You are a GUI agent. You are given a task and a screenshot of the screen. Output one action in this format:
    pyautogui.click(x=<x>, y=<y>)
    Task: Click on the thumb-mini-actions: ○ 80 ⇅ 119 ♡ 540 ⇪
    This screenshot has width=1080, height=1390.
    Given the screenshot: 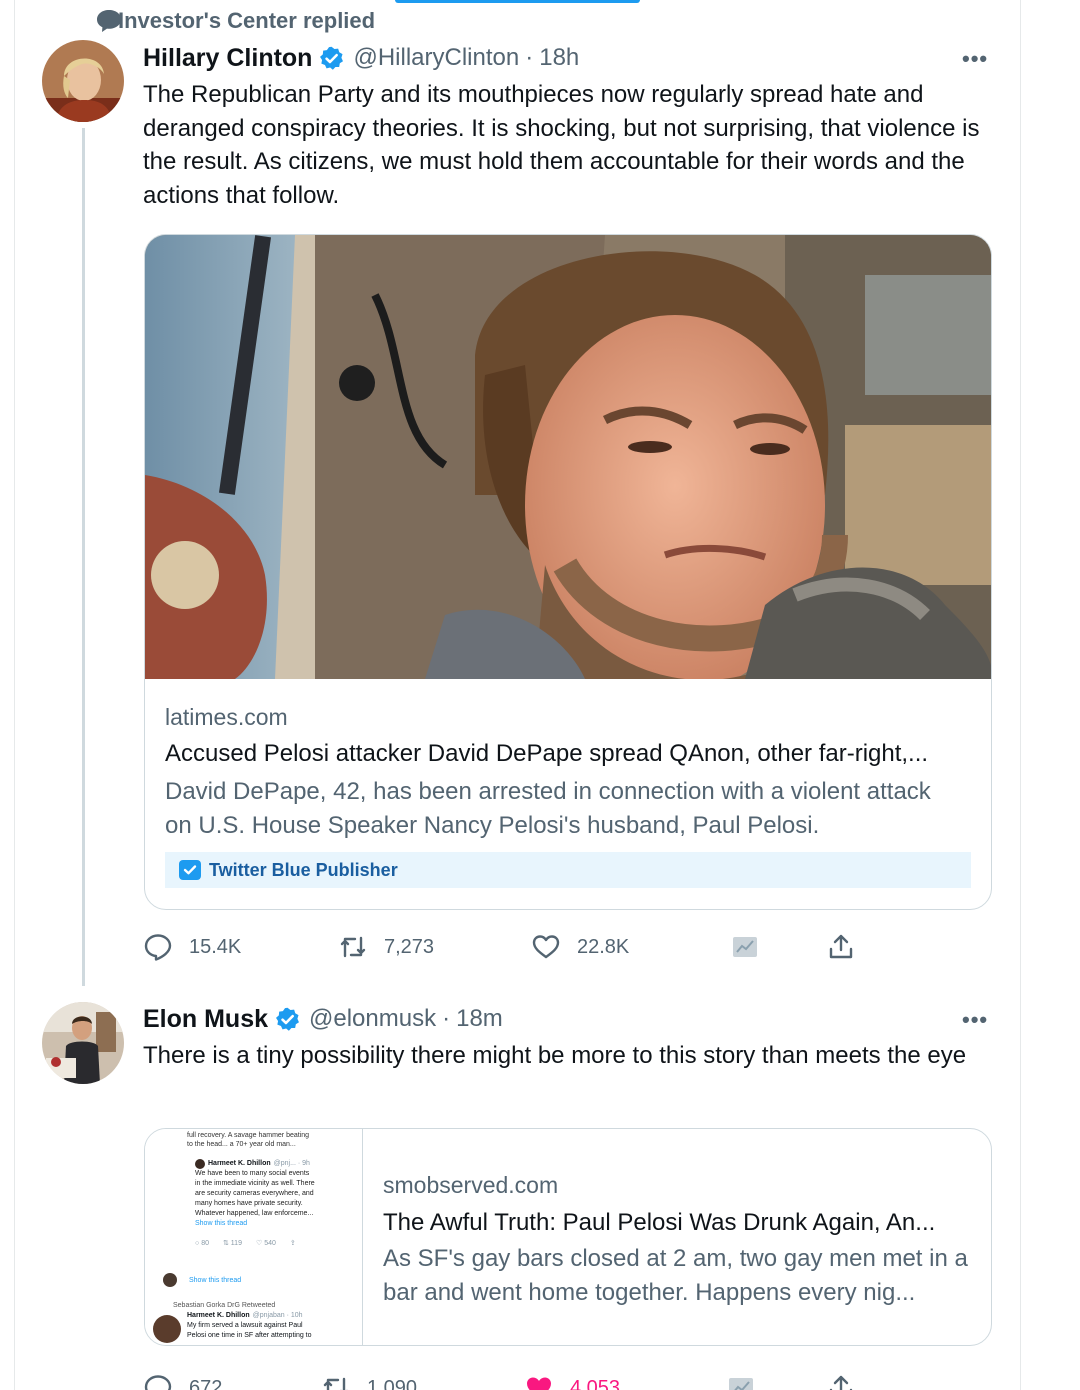 What is the action you would take?
    pyautogui.click(x=275, y=1244)
    